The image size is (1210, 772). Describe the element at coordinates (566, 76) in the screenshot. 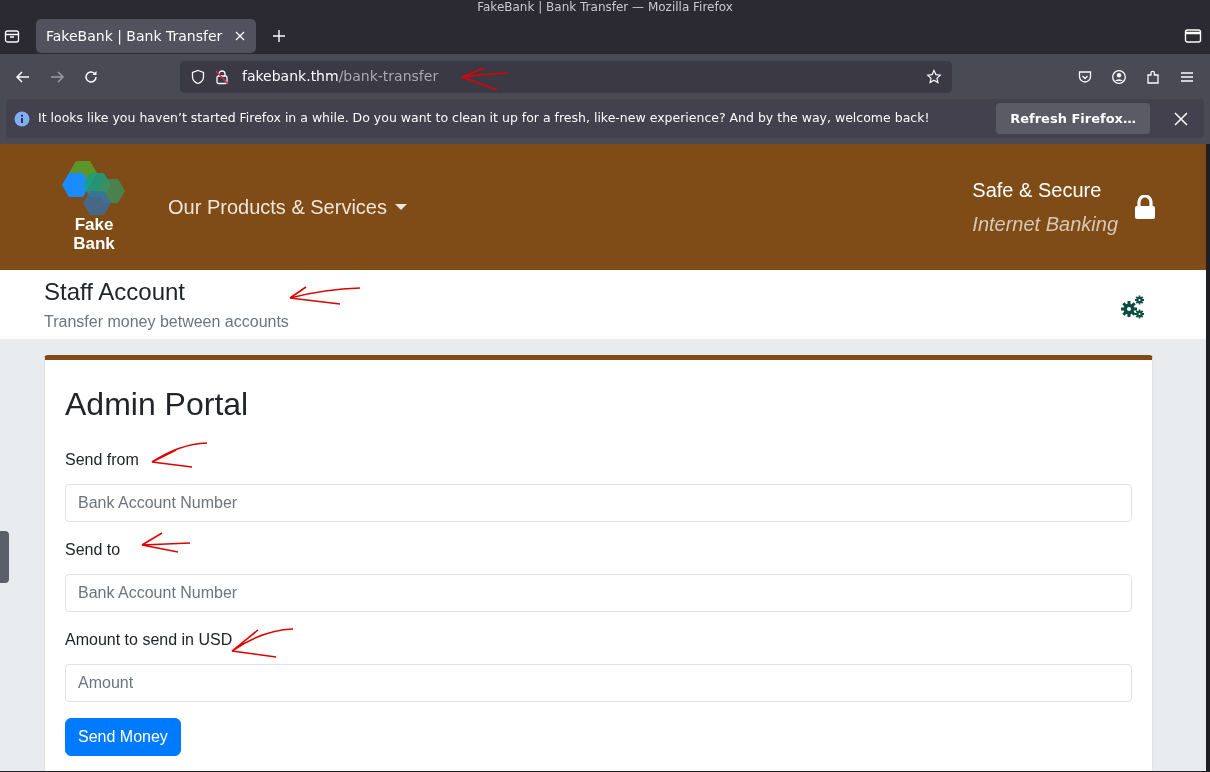

I see `address-bar: fakebank.thm/bank-transfer` at that location.